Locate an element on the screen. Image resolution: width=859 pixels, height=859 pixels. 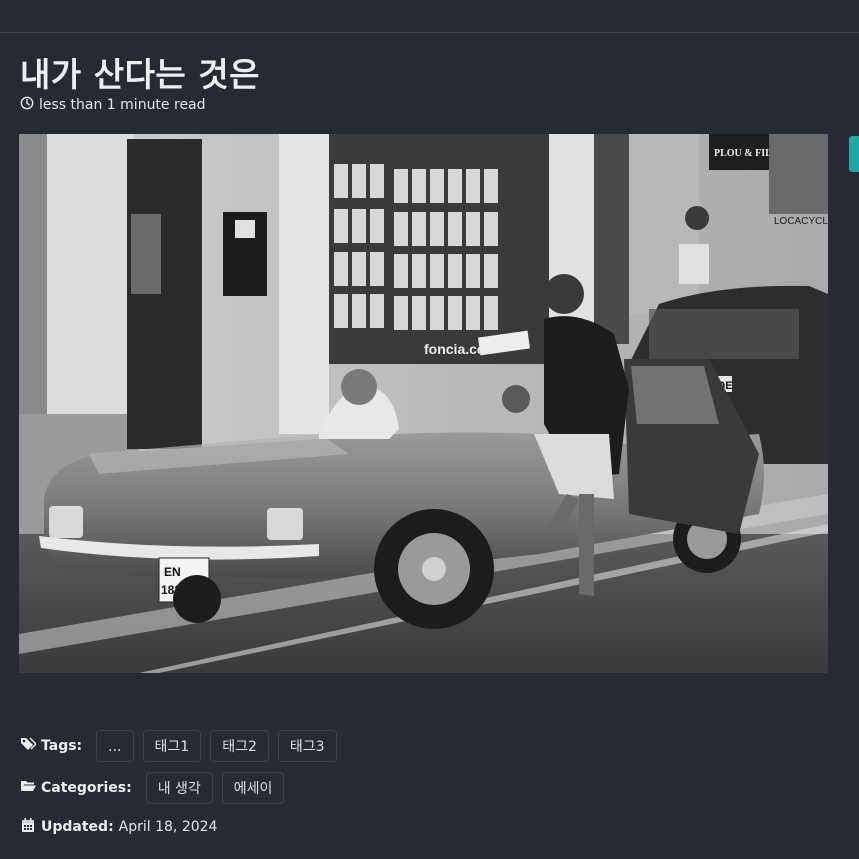
calendar-icon is located at coordinates (28, 827).